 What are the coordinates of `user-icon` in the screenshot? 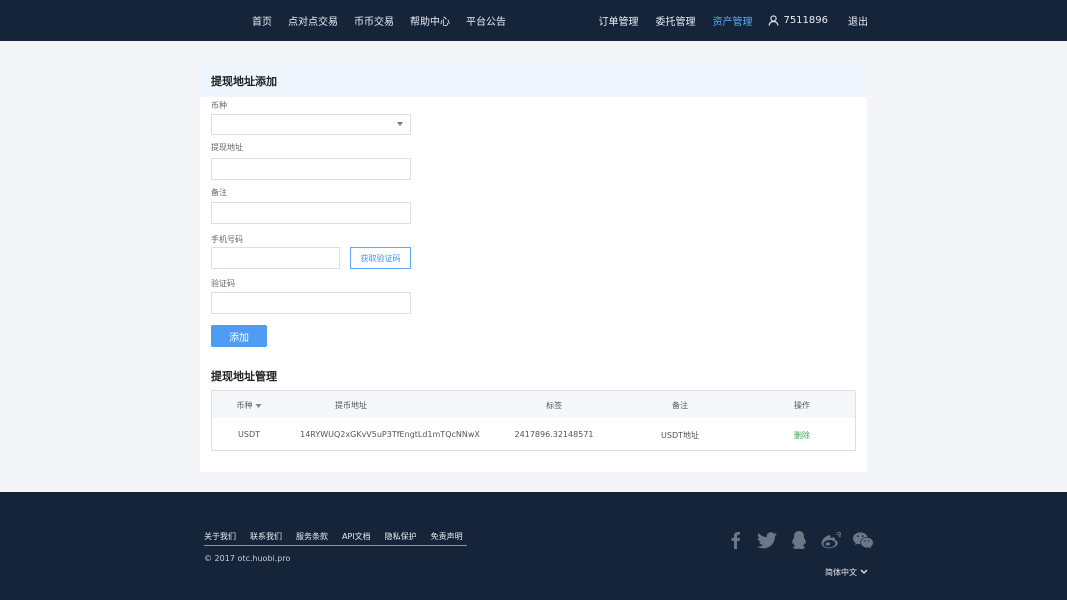 It's located at (773, 20).